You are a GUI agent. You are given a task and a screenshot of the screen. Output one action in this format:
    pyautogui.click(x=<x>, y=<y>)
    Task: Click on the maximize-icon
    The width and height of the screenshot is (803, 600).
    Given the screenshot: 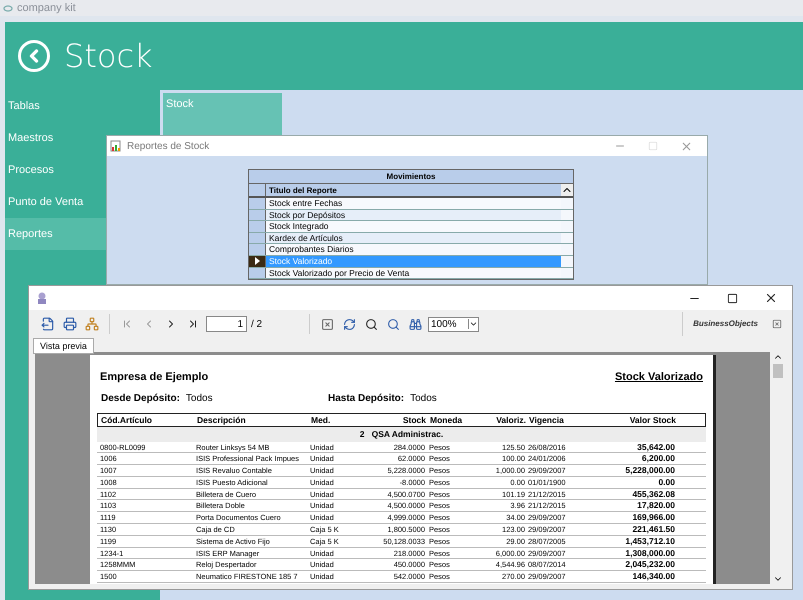 What is the action you would take?
    pyautogui.click(x=732, y=298)
    